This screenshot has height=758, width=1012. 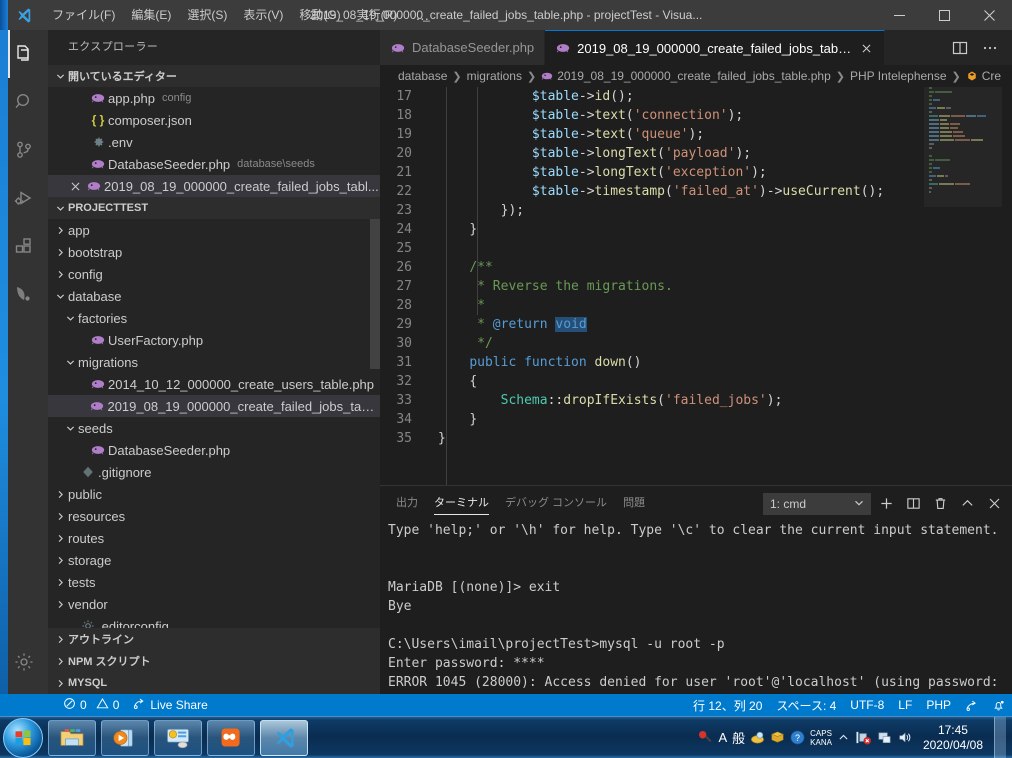 What do you see at coordinates (866, 48) in the screenshot?
I see `close-tab-icon` at bounding box center [866, 48].